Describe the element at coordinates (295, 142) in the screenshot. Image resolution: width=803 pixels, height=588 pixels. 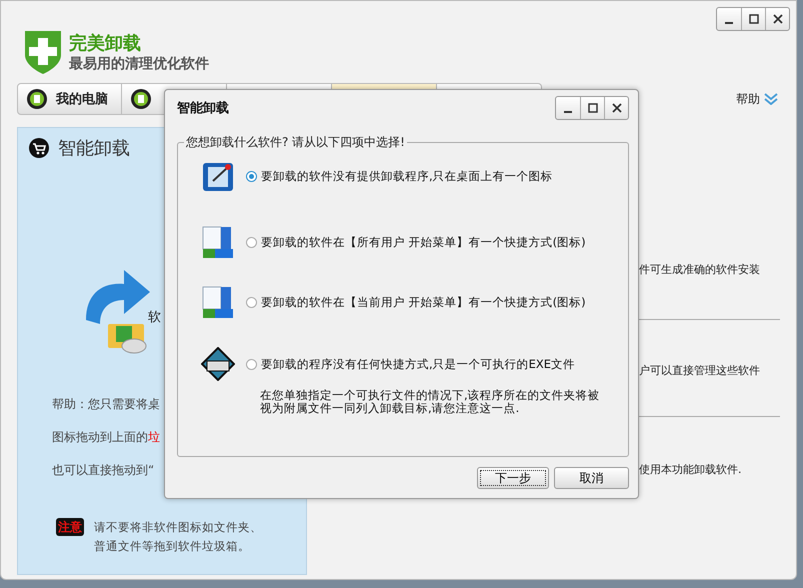
I see `group-label: 您想卸载什么软件? 请从以下四项中选择!` at that location.